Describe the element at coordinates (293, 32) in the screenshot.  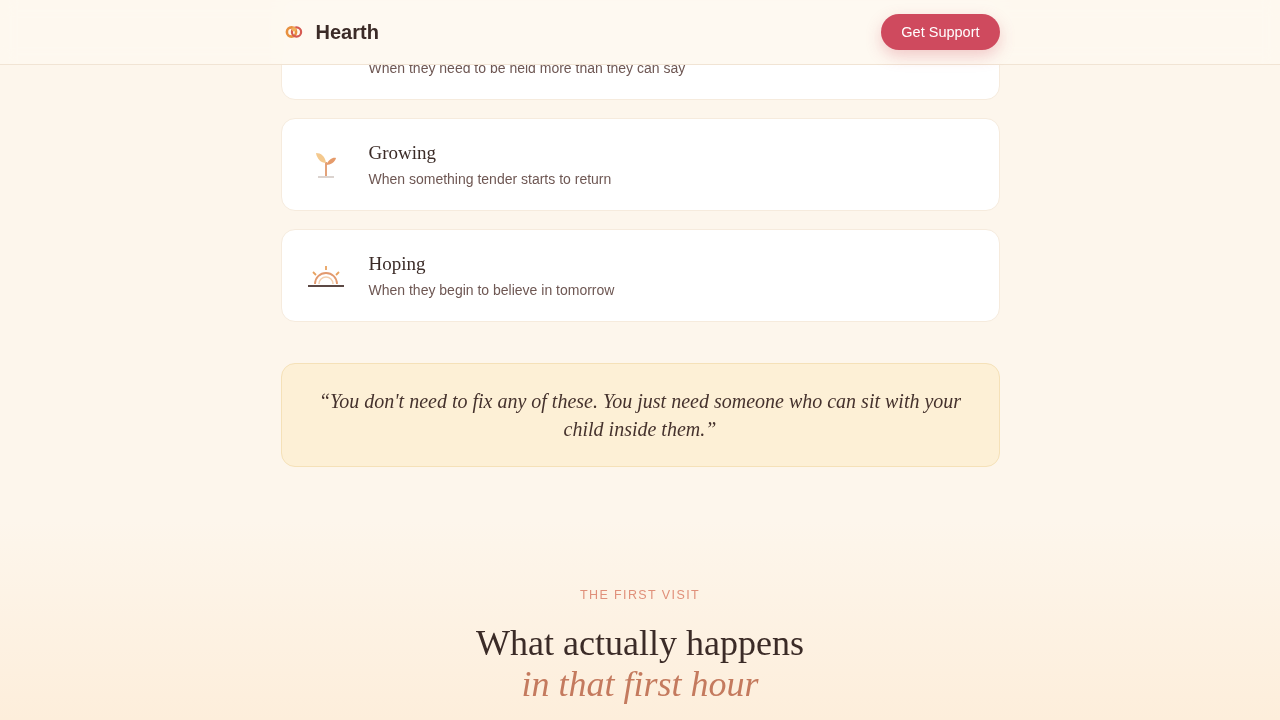
I see `logo-icon` at that location.